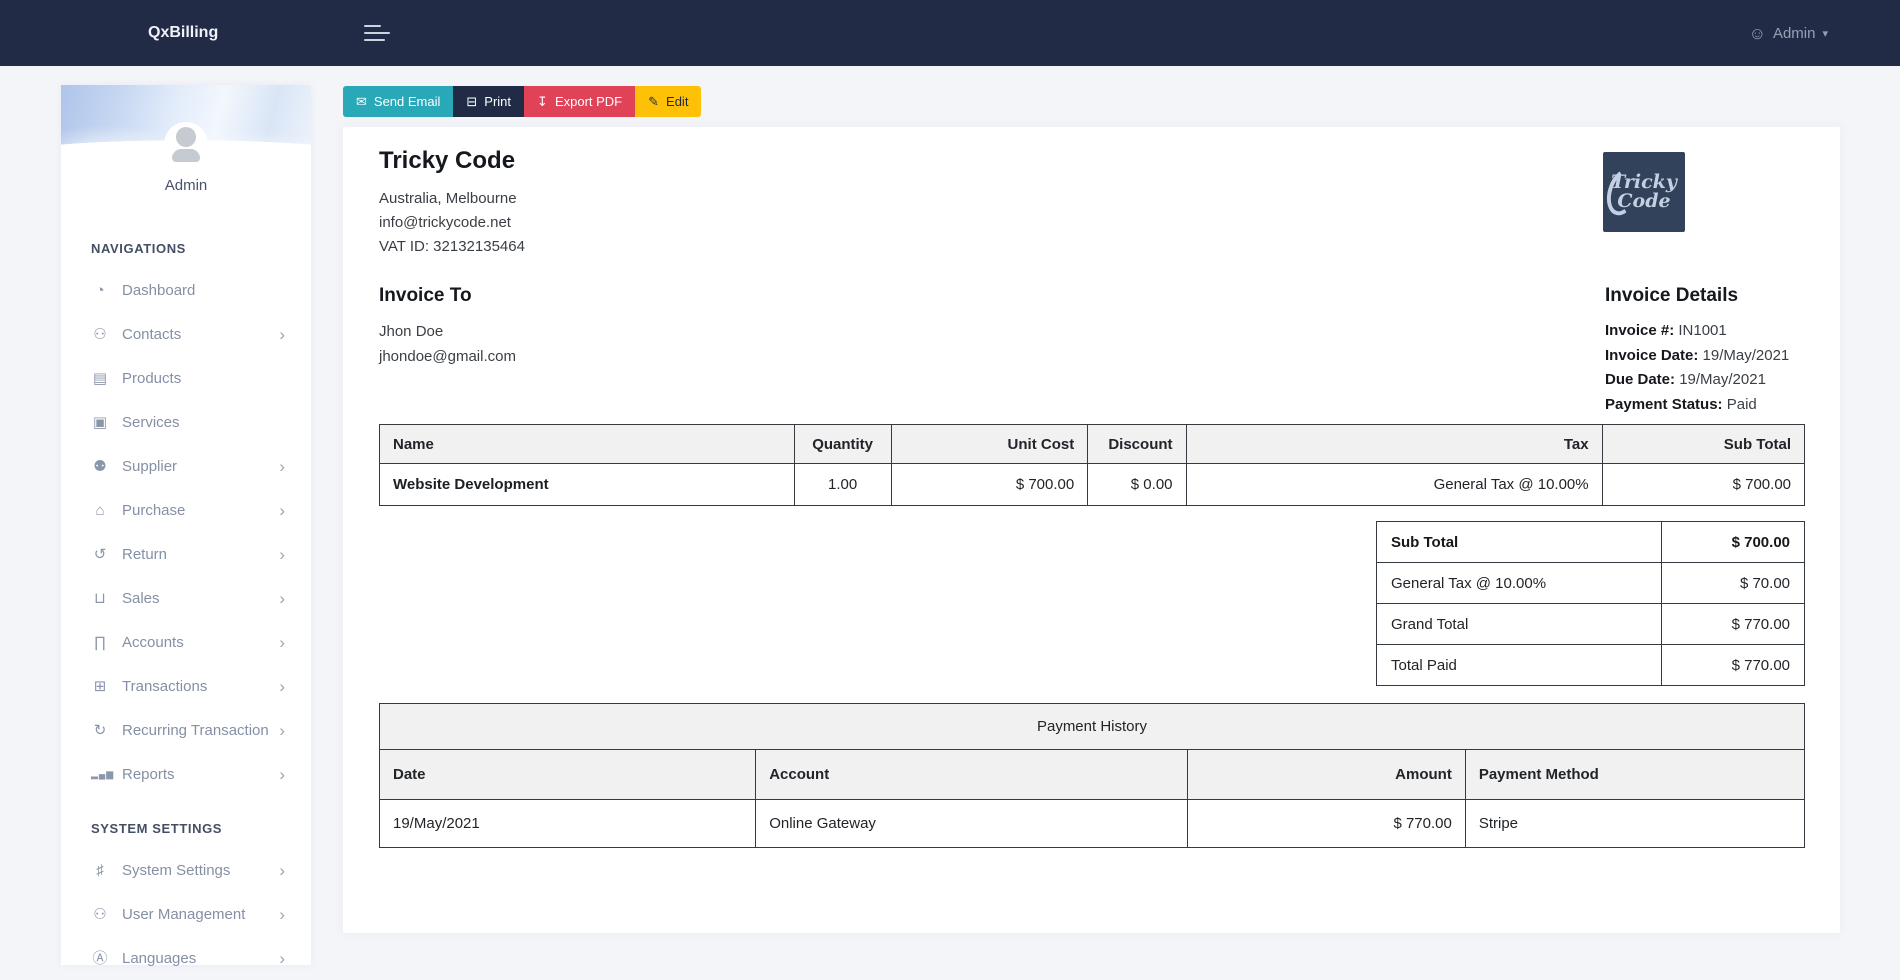 The height and width of the screenshot is (980, 1900). Describe the element at coordinates (1666, 330) in the screenshot. I see `invoice-number: Invoice #: IN1001` at that location.